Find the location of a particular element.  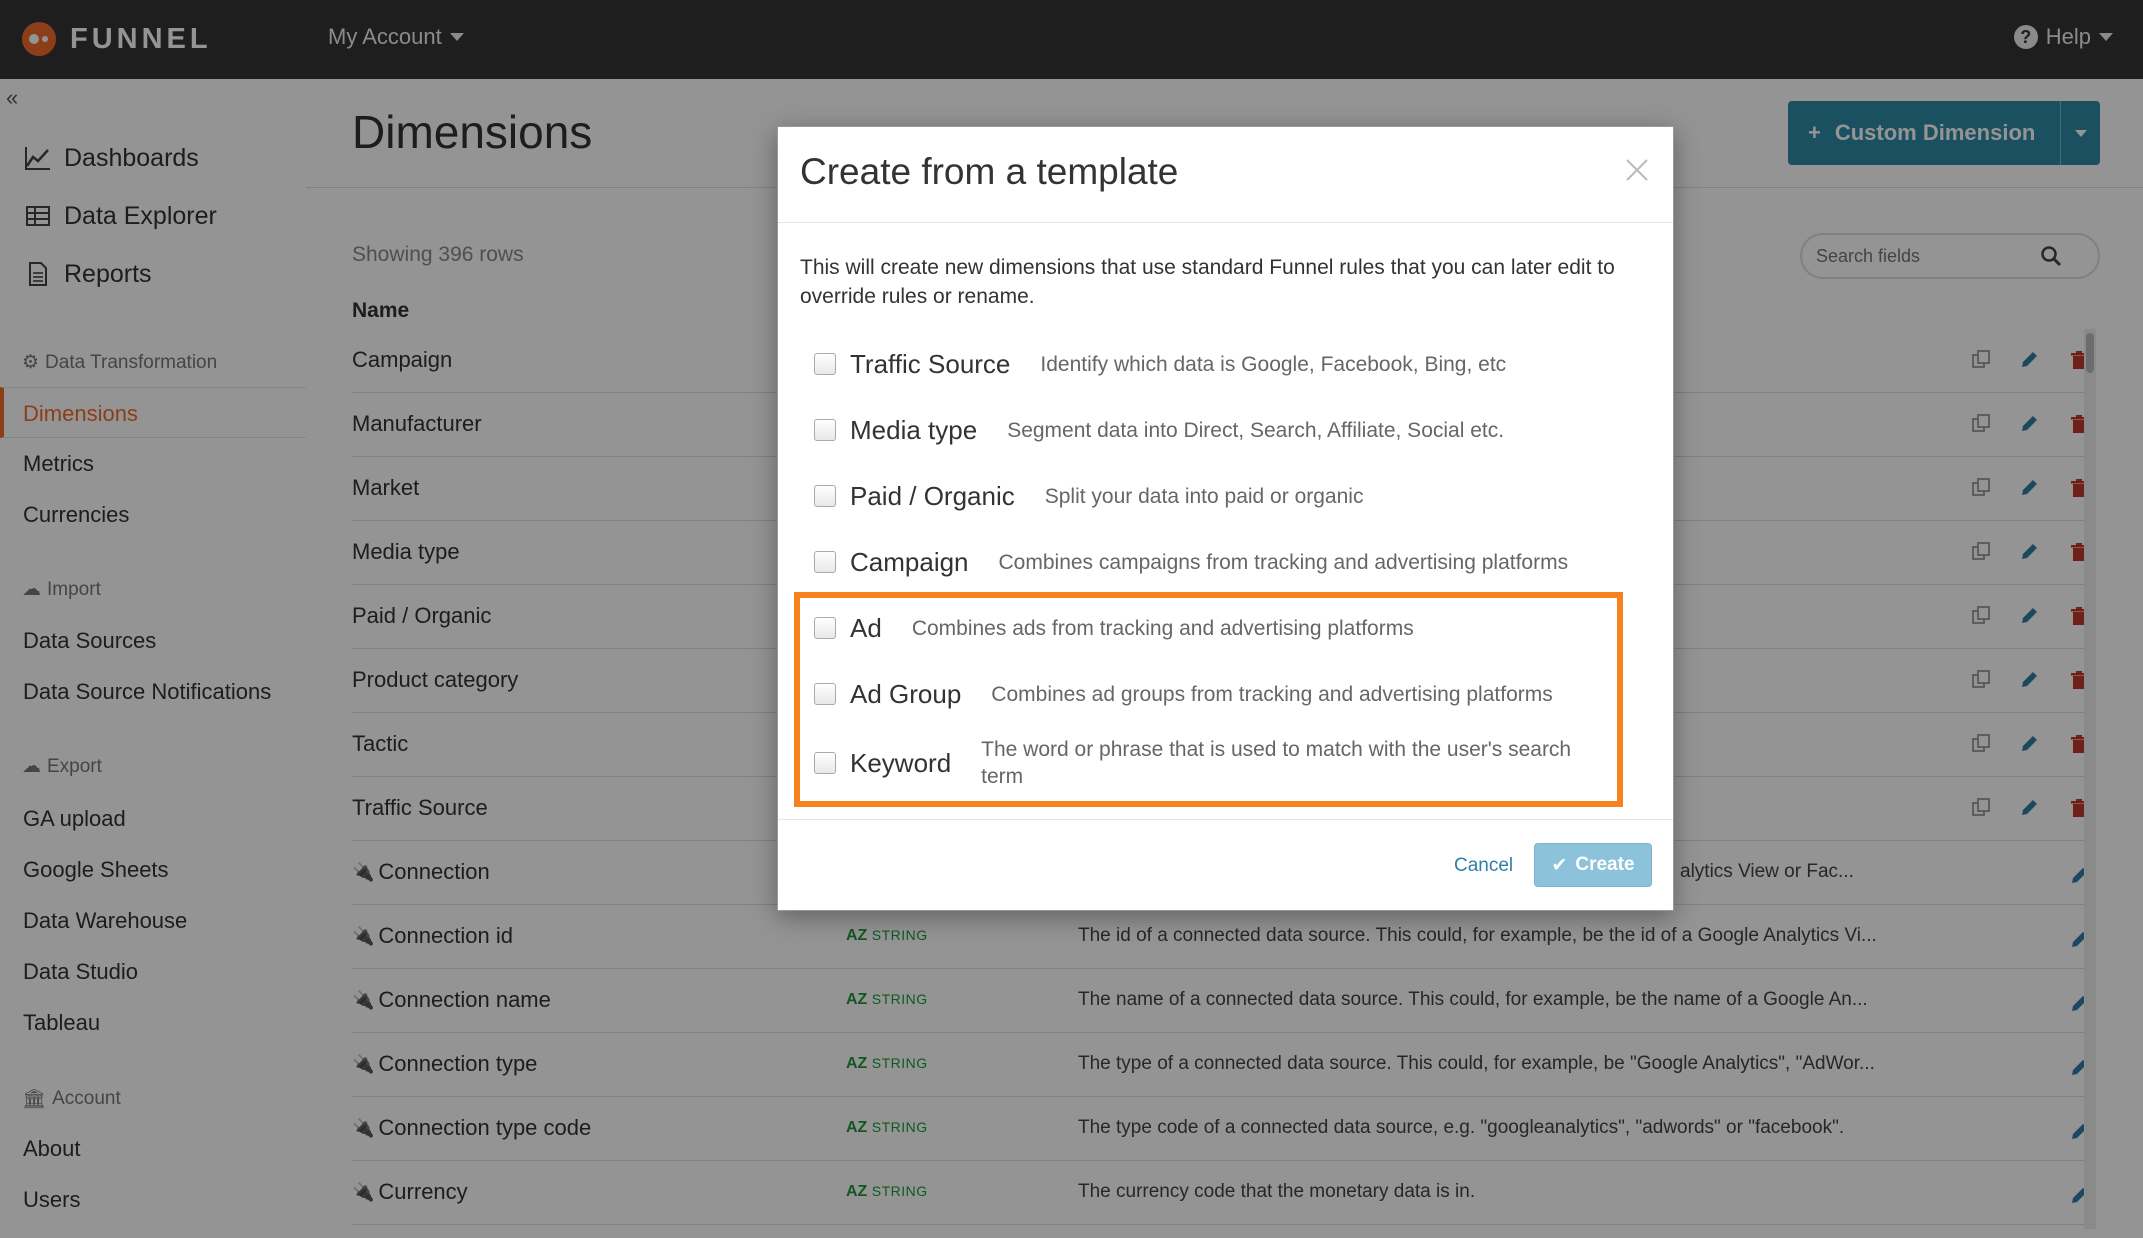

check-icon: ✔ is located at coordinates (1559, 865).